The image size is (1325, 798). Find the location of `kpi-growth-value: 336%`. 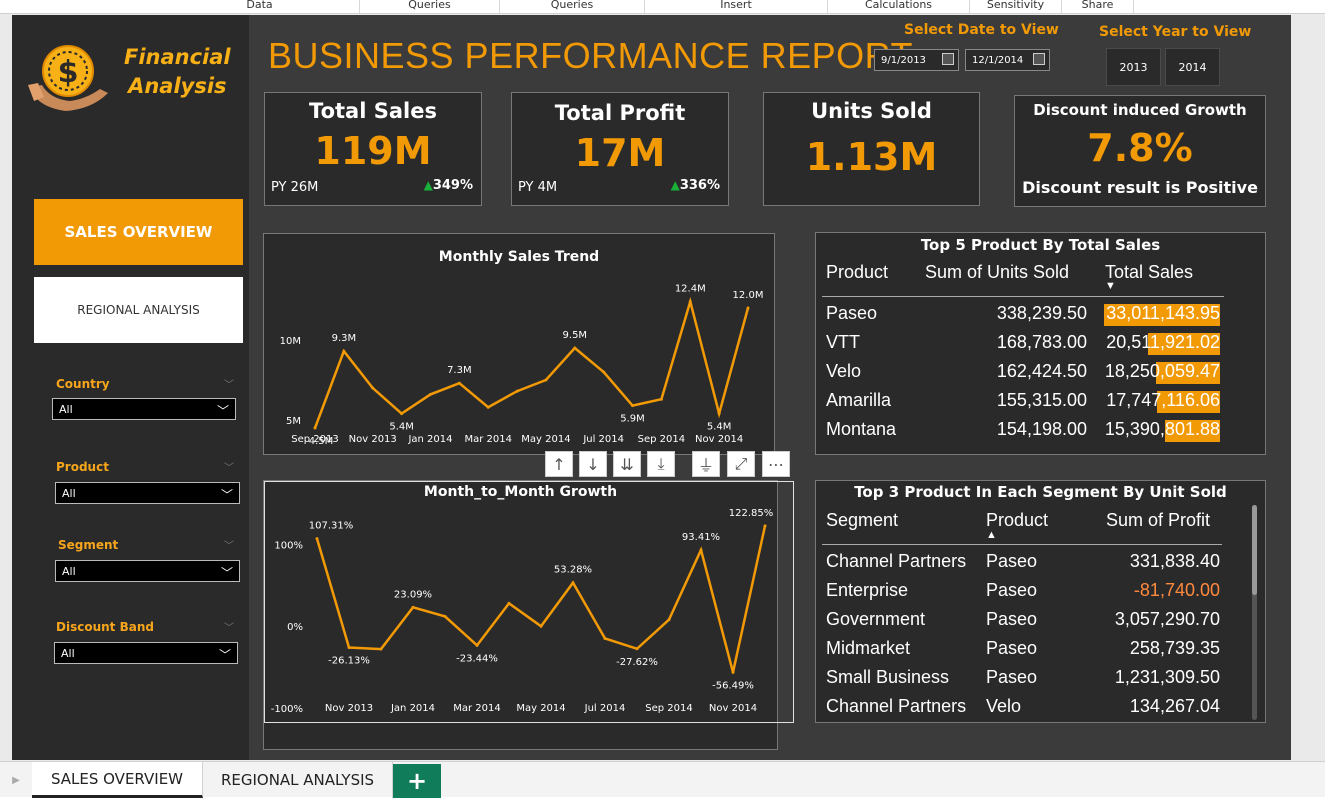

kpi-growth-value: 336% is located at coordinates (699, 185).